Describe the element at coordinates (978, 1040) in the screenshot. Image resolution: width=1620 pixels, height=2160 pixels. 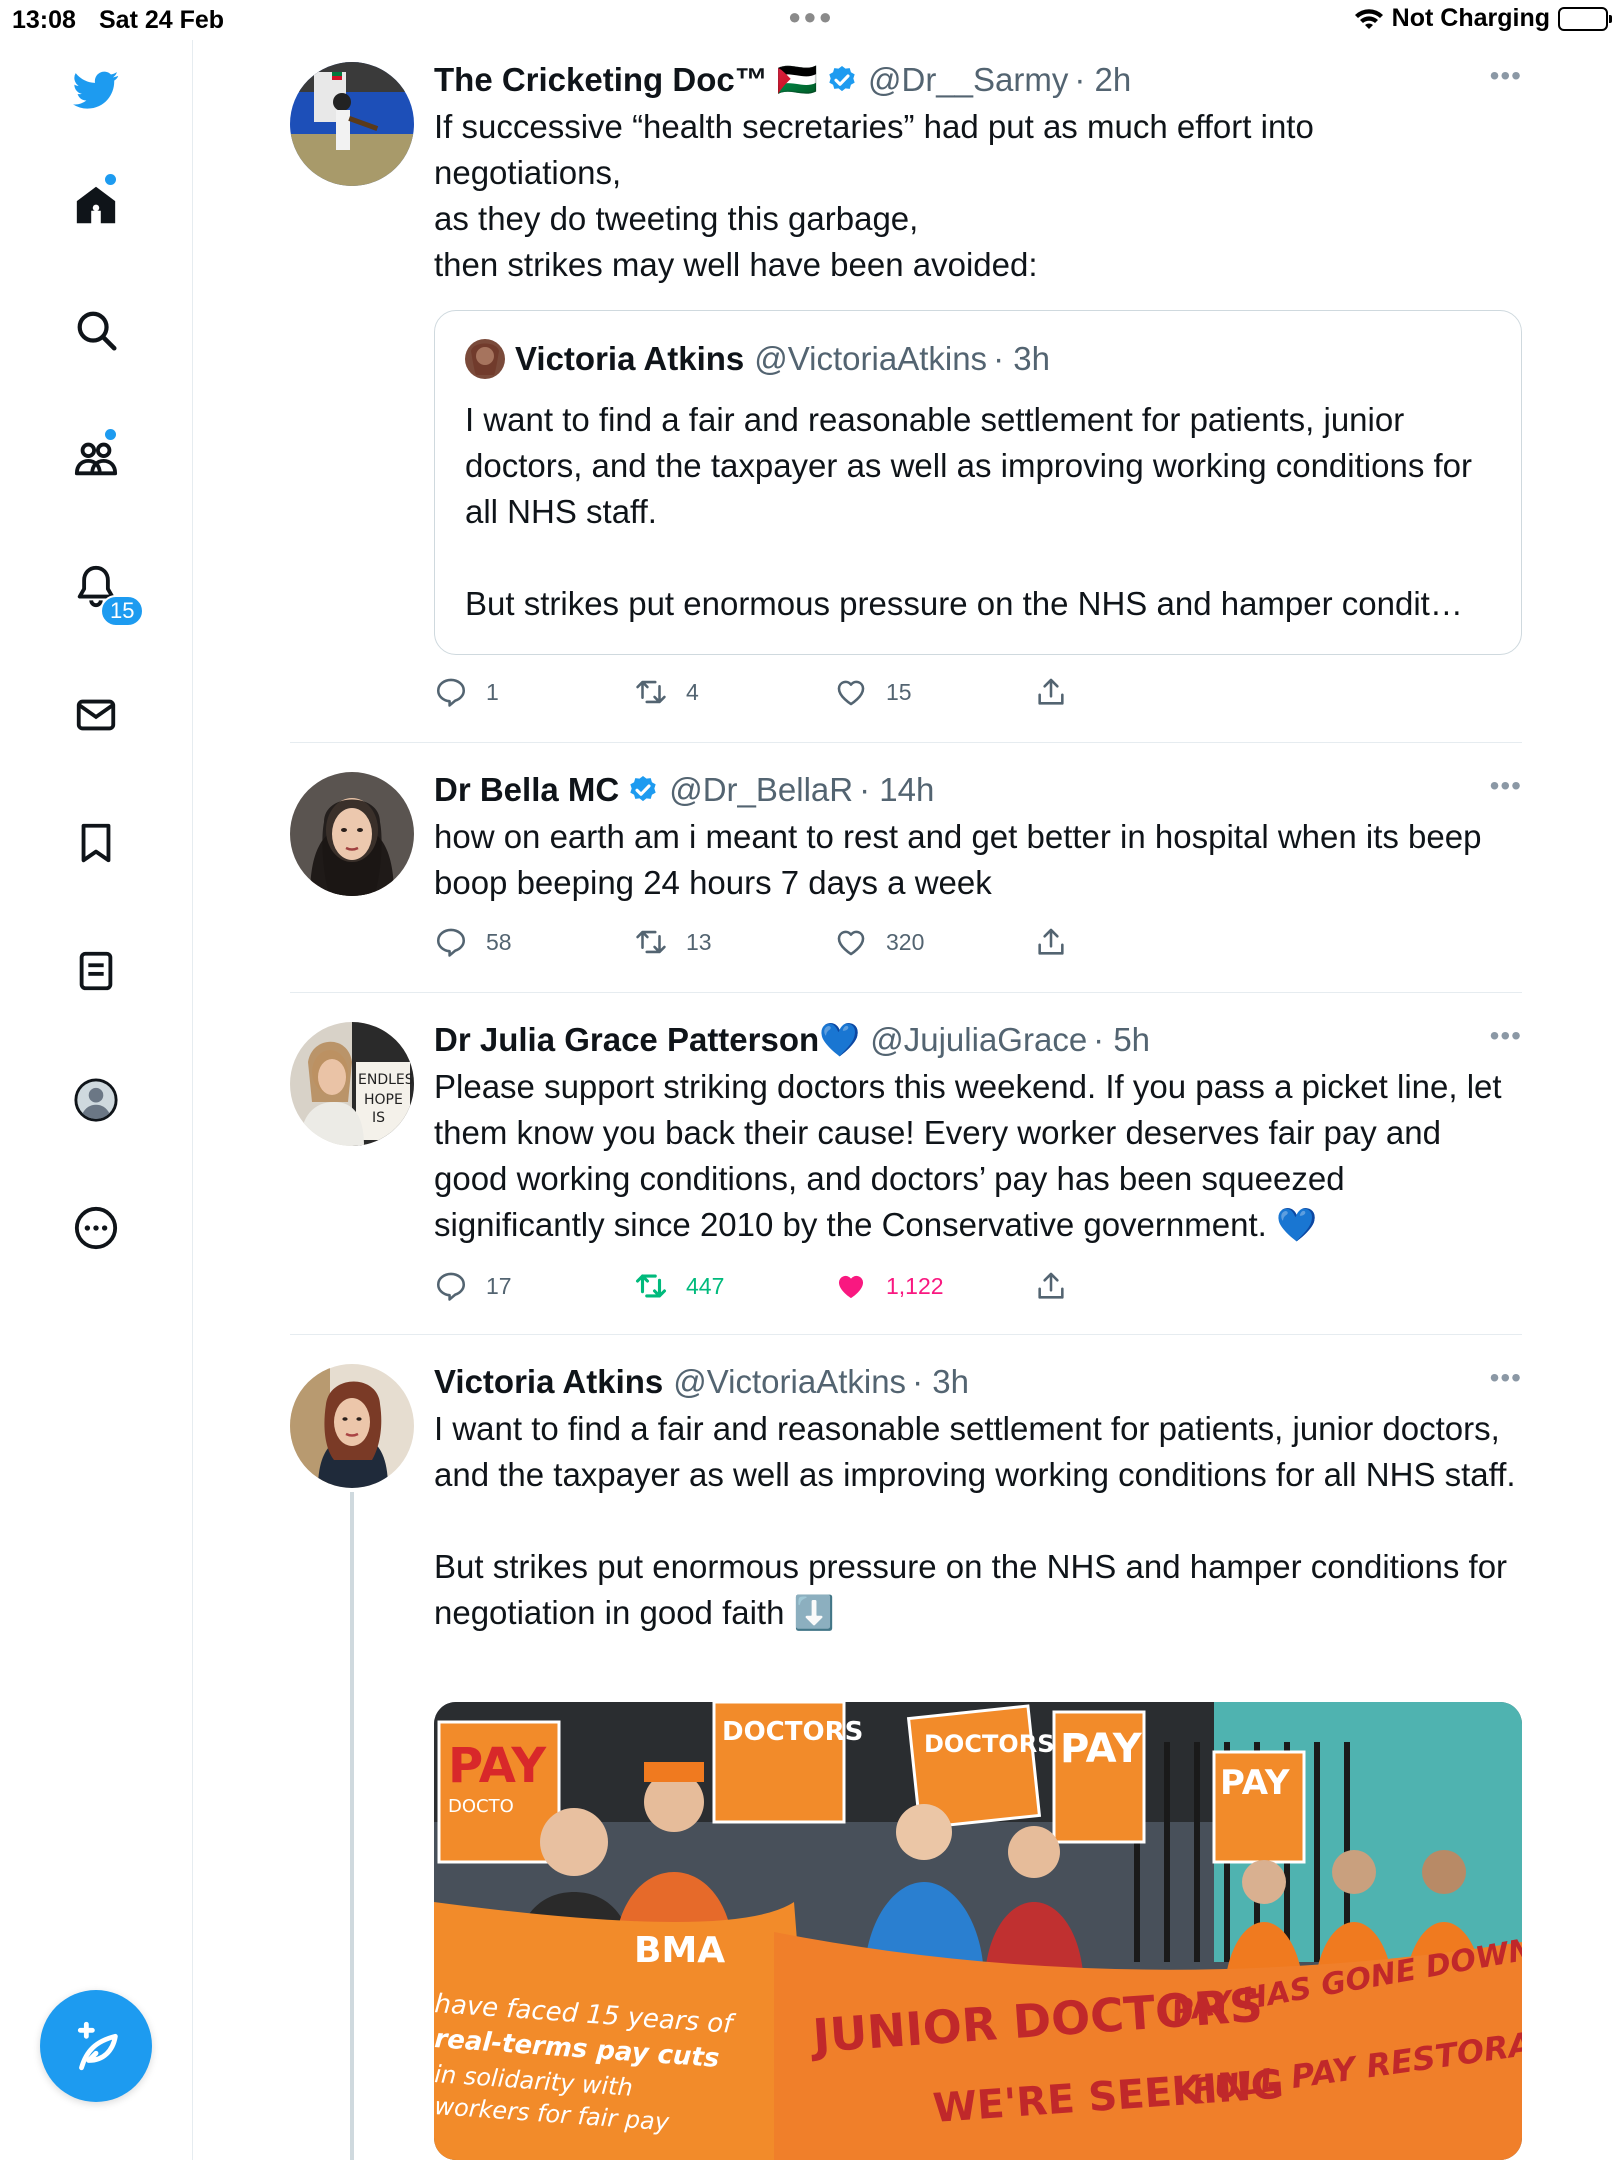
I see `author-handle: @JujuliaGrace` at that location.